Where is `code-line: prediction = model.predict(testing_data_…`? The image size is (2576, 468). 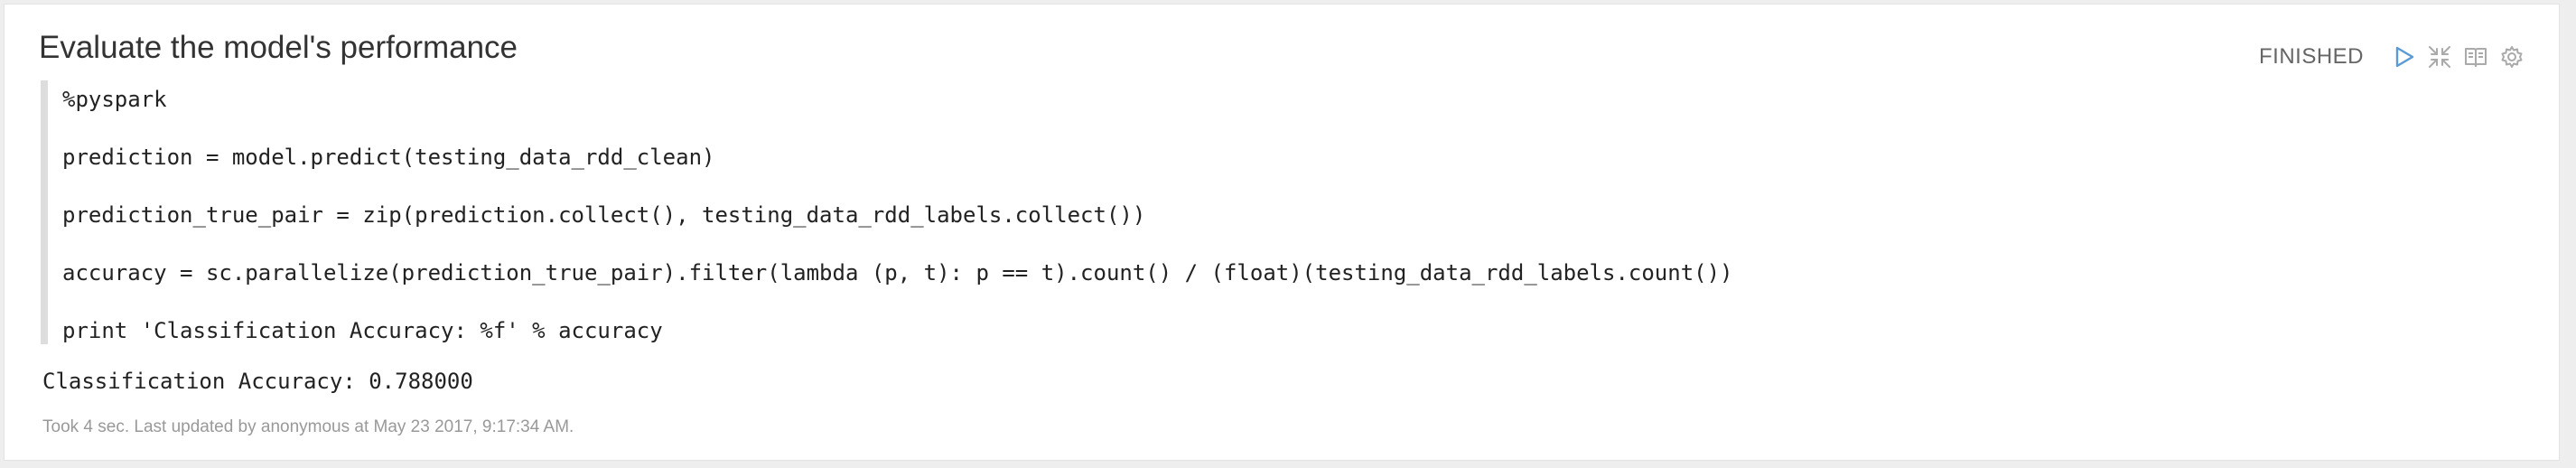
code-line: prediction = model.predict(testing_data_… is located at coordinates (388, 157).